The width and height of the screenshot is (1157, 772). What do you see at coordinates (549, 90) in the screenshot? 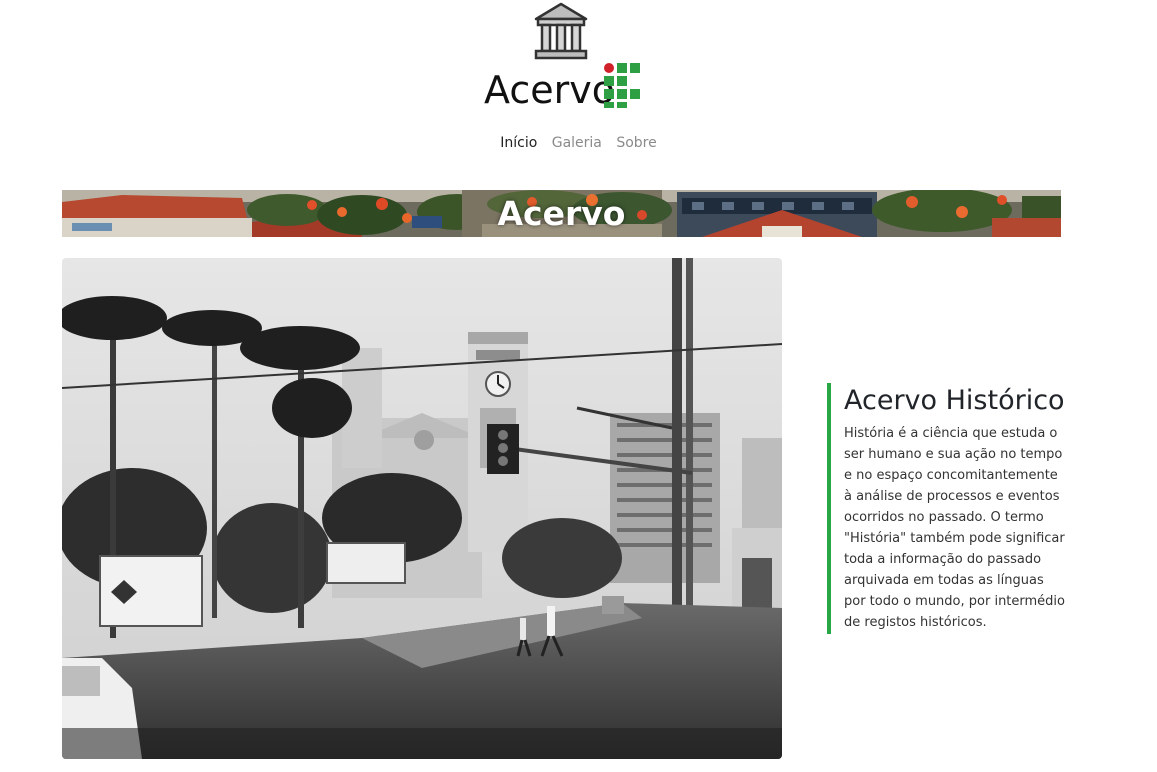
I see `brand-text: Acervo` at bounding box center [549, 90].